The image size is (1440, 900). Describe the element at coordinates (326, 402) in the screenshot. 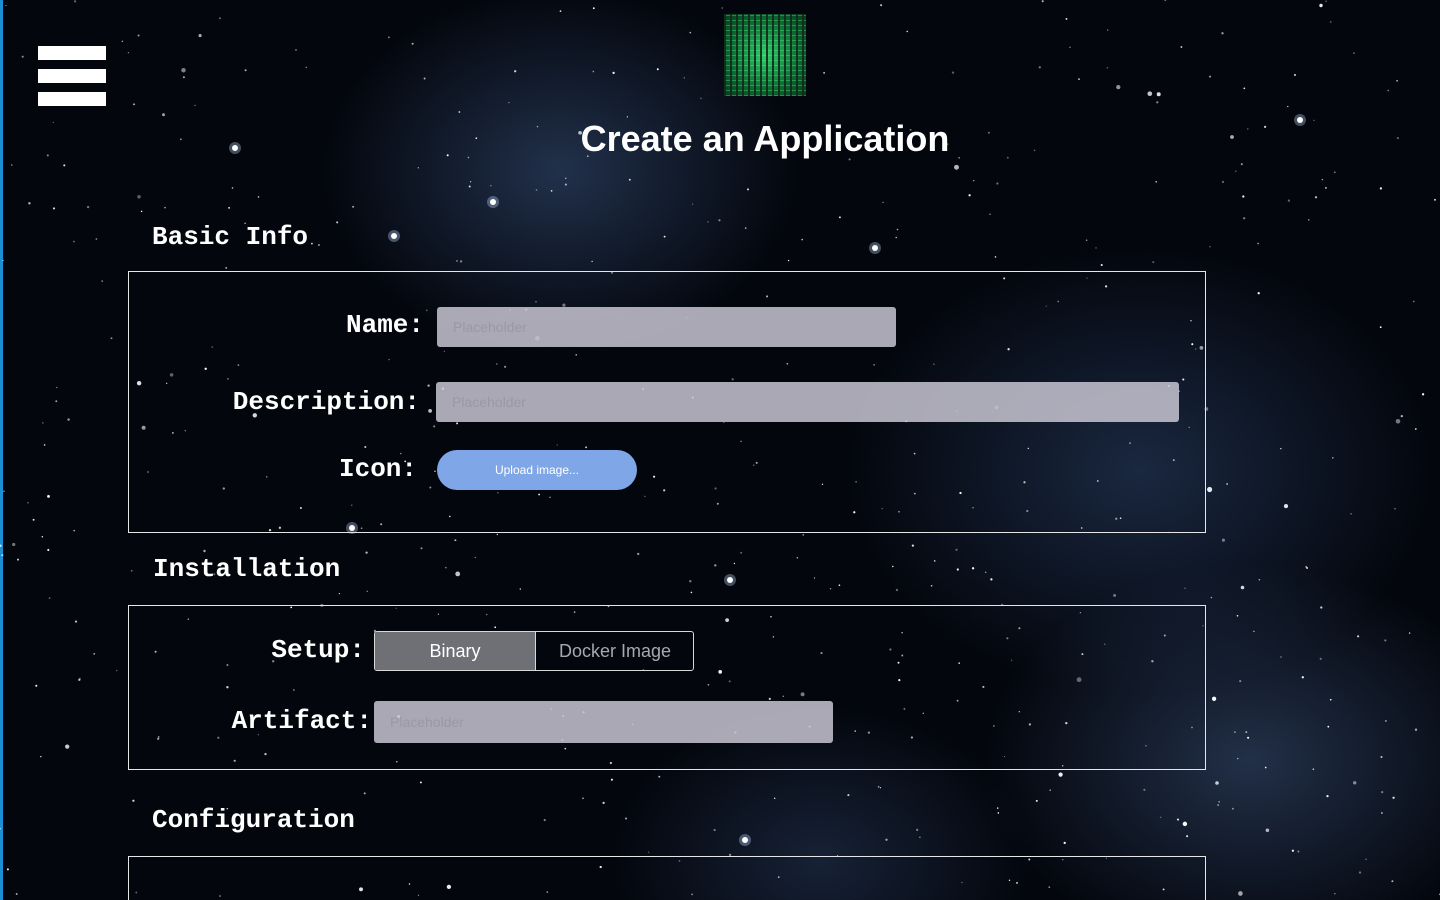

I see `description-label: Description:` at that location.